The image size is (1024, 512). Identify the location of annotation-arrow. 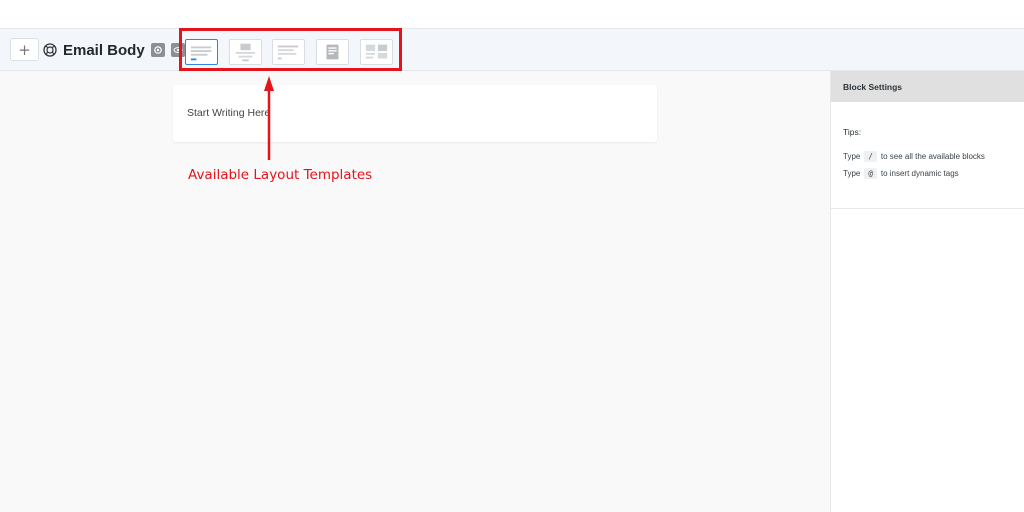
(269, 118).